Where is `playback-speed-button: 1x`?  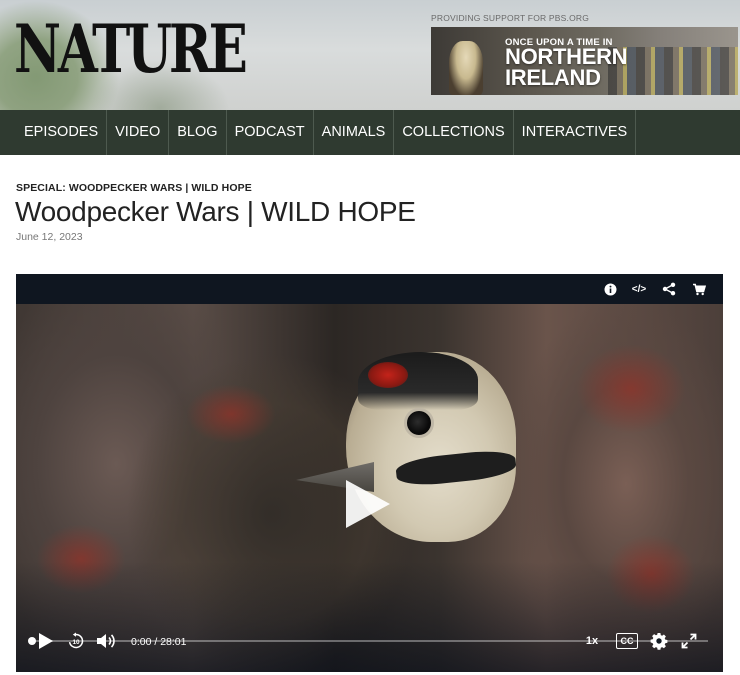 playback-speed-button: 1x is located at coordinates (592, 641).